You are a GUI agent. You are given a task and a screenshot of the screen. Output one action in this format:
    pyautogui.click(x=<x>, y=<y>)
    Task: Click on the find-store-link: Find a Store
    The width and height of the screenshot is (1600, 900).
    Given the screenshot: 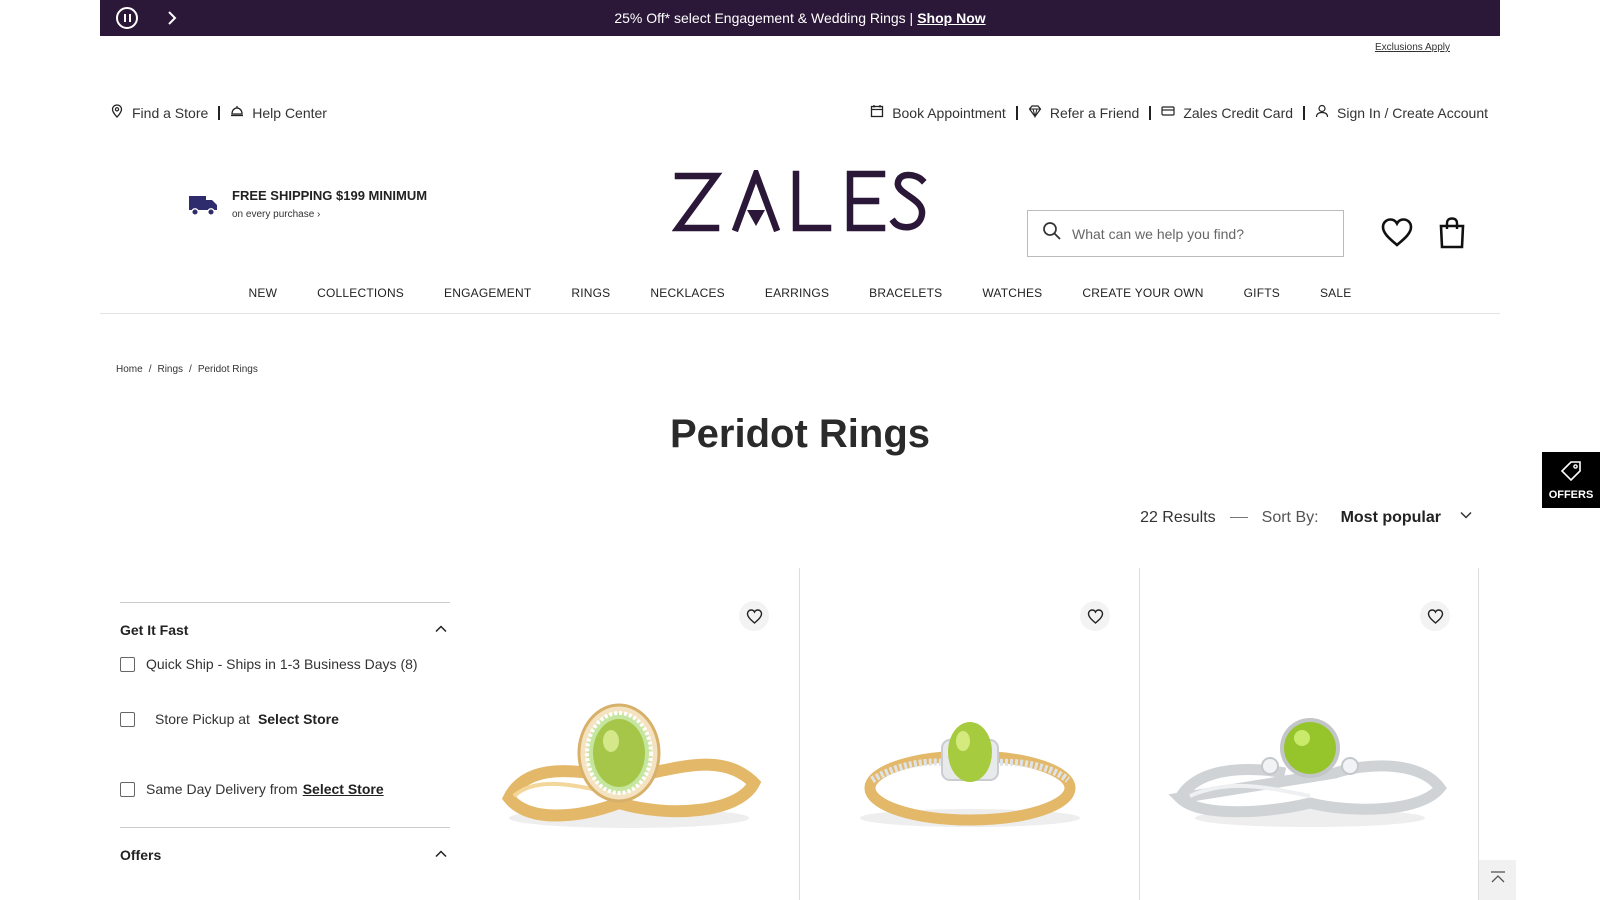 What is the action you would take?
    pyautogui.click(x=159, y=112)
    